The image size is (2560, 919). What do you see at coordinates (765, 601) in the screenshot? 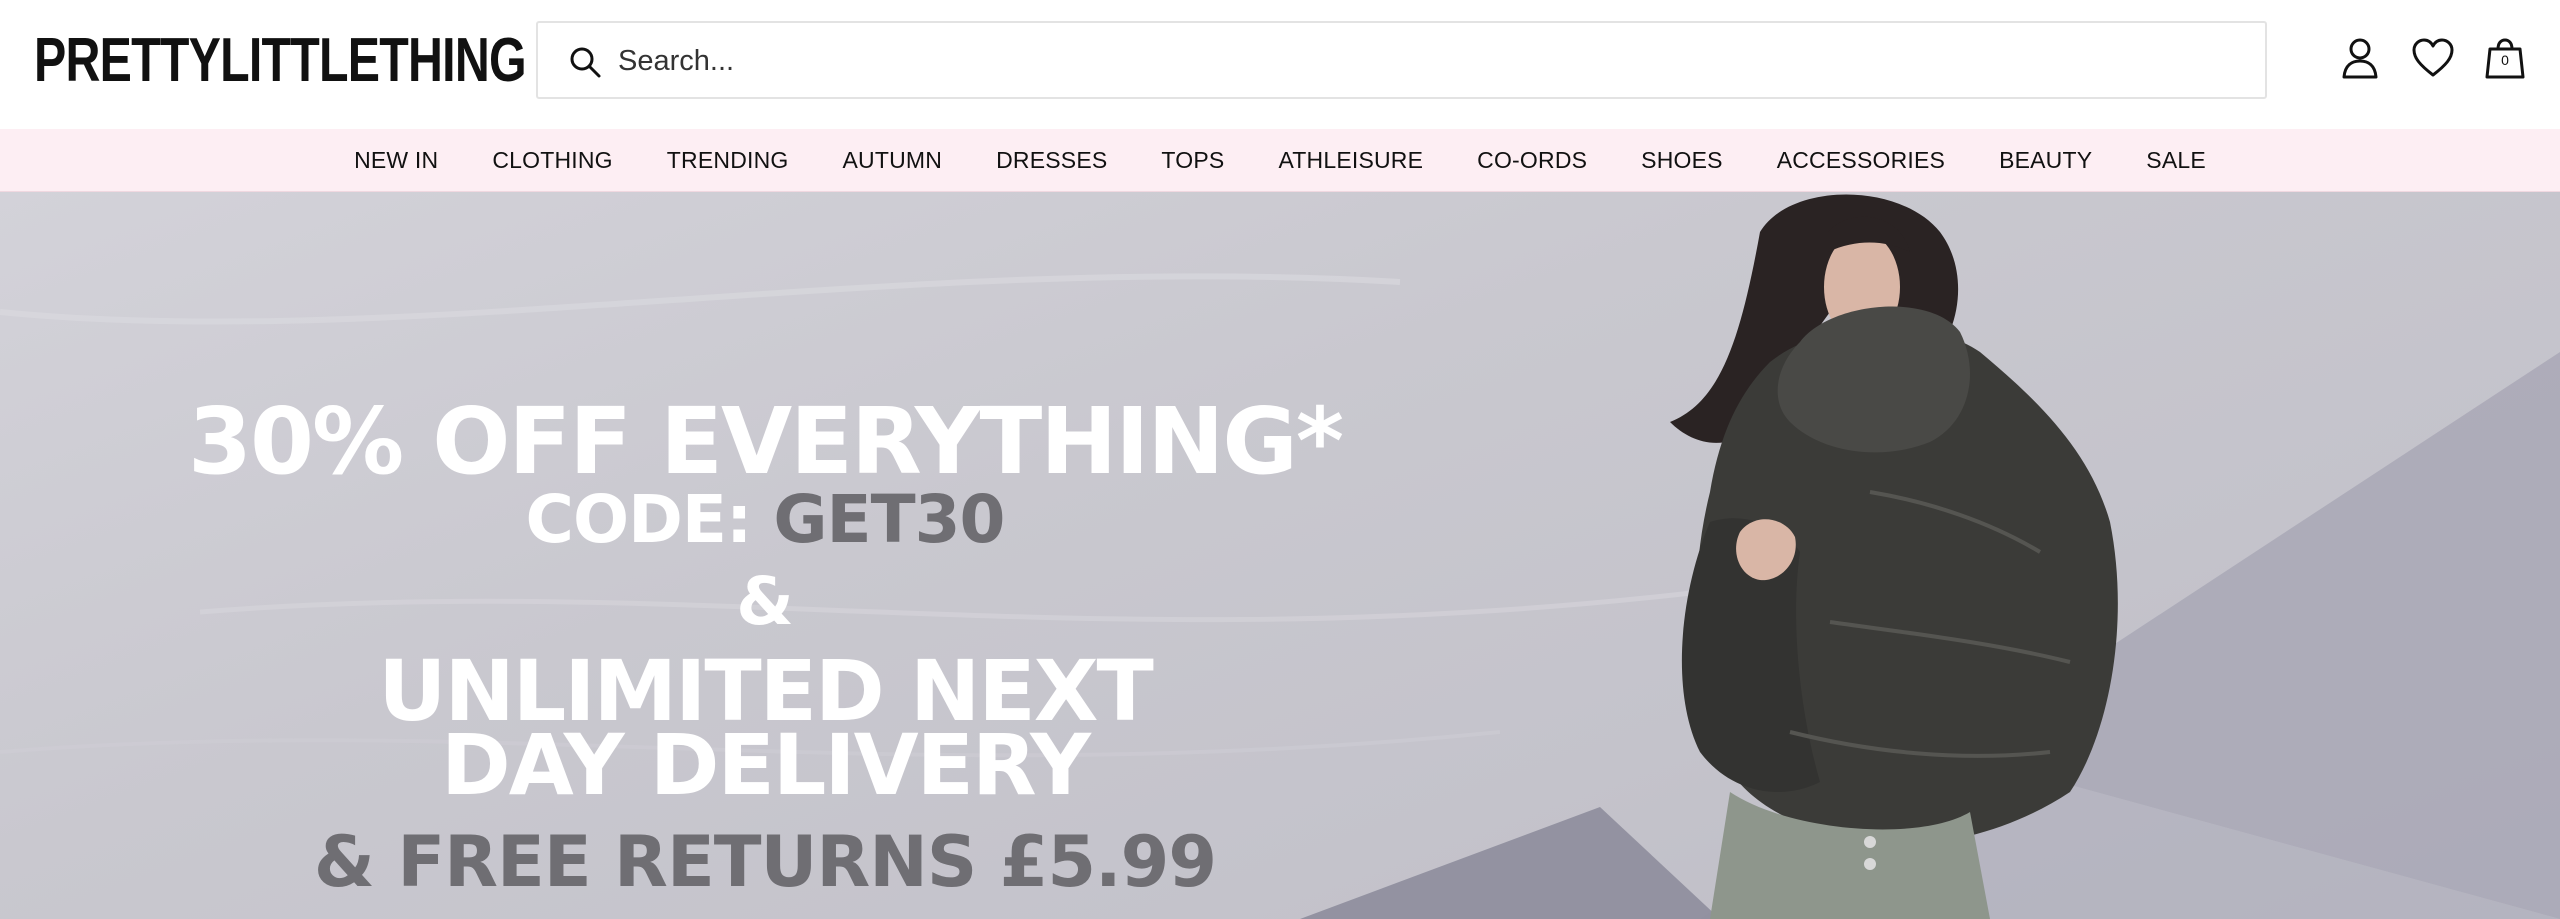
I see `hero-ampersand: &` at bounding box center [765, 601].